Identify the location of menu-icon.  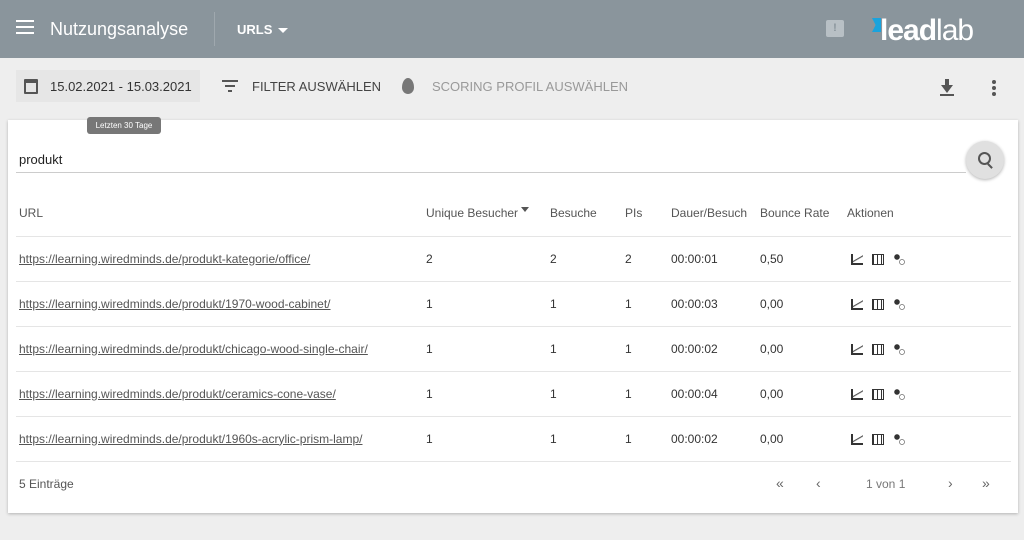
(25, 27).